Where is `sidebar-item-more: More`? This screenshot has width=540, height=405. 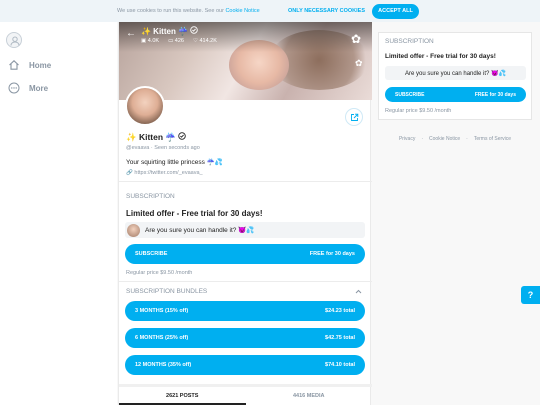 sidebar-item-more: More is located at coordinates (28, 88).